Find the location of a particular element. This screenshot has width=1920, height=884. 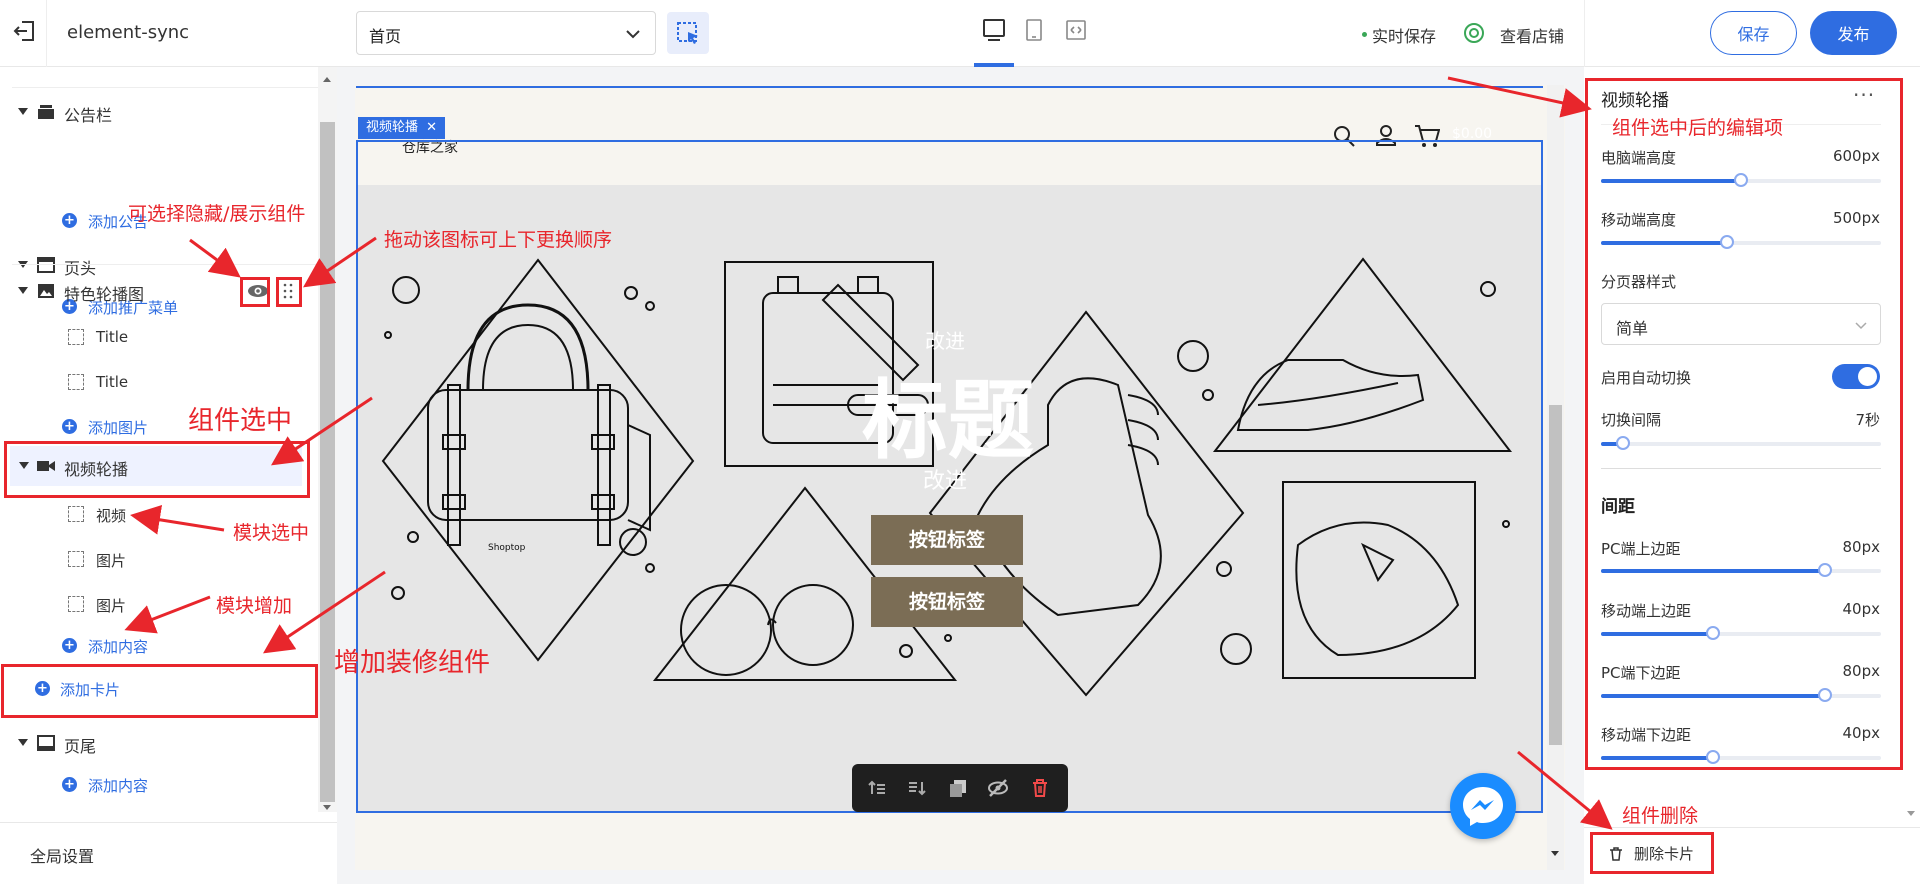

page-select: 首页 is located at coordinates (506, 33).